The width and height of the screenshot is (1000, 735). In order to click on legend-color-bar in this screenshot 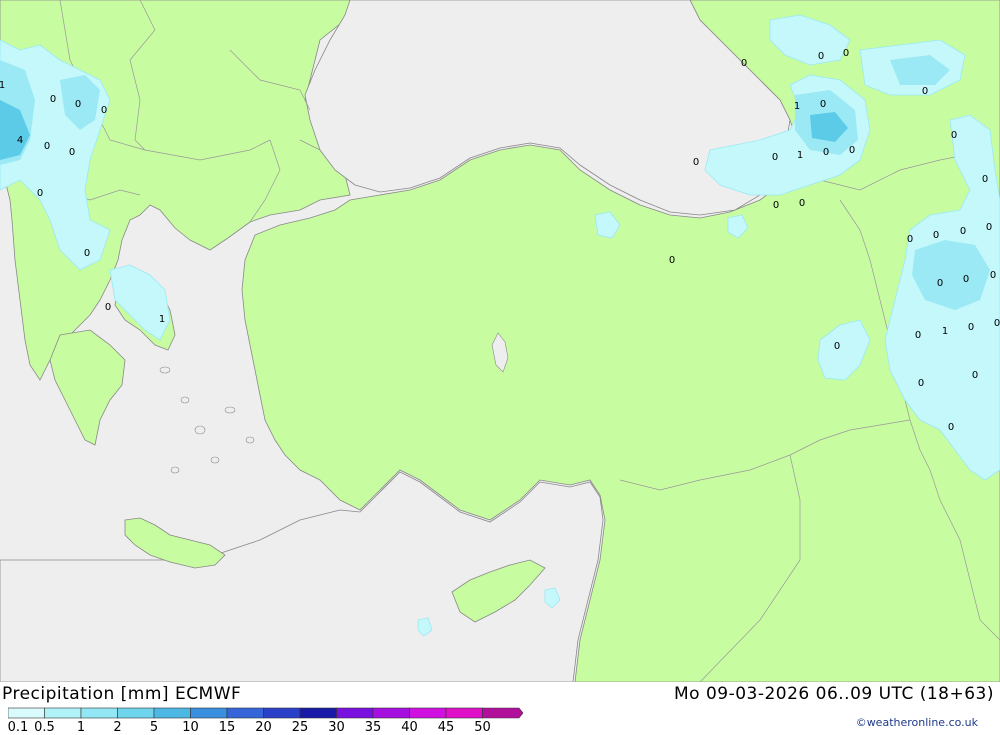, I will do `click(266, 713)`.